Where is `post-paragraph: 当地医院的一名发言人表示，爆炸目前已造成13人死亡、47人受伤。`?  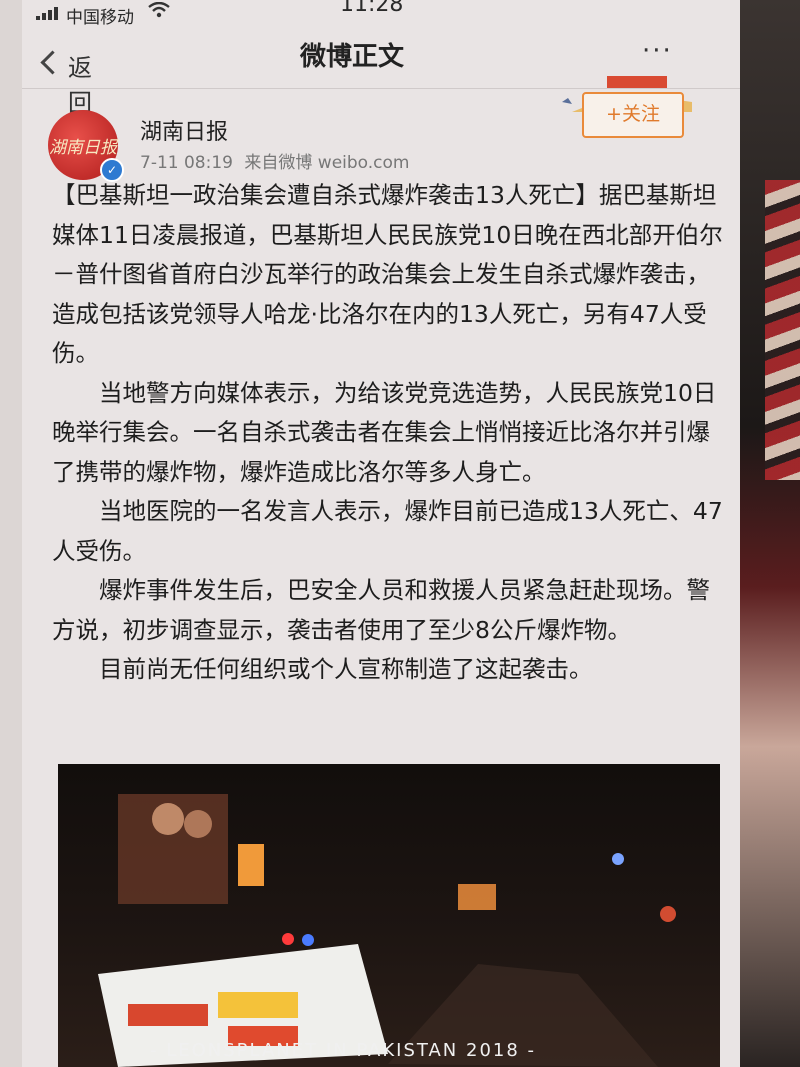
post-paragraph: 当地医院的一名发言人表示，爆炸目前已造成13人死亡、47人受伤。 is located at coordinates (387, 531).